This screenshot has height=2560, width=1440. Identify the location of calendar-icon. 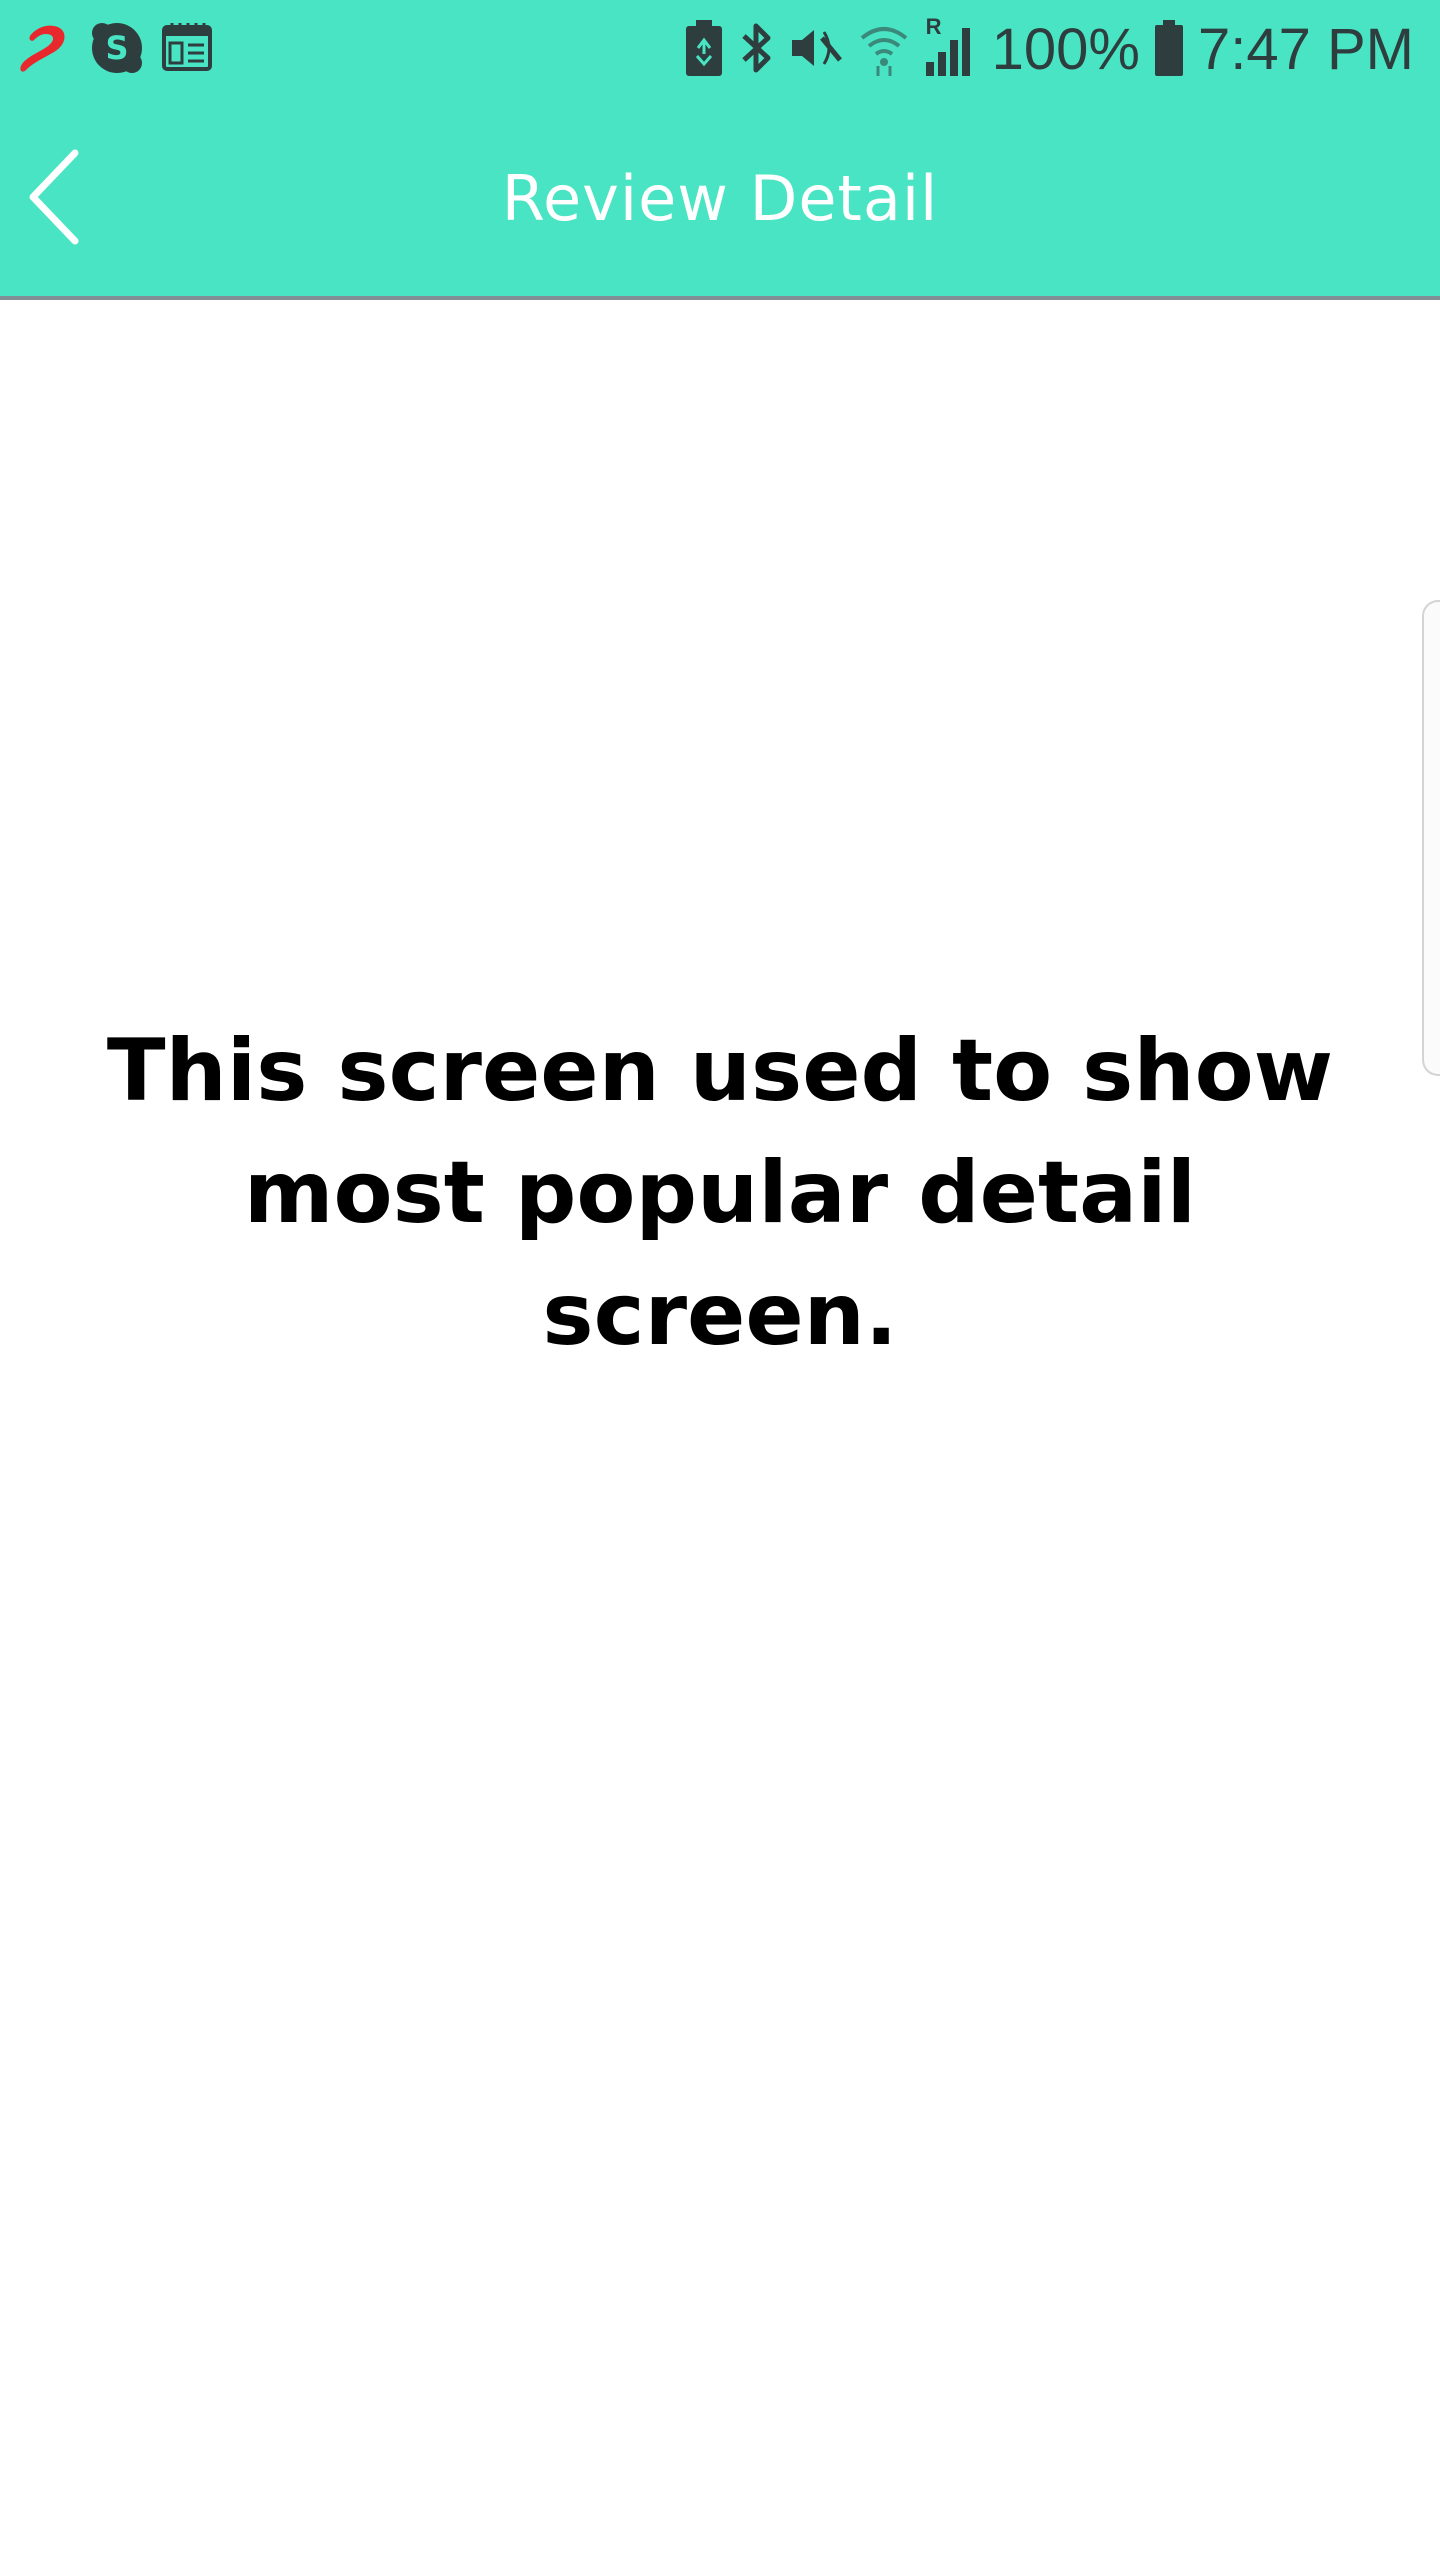
(187, 50).